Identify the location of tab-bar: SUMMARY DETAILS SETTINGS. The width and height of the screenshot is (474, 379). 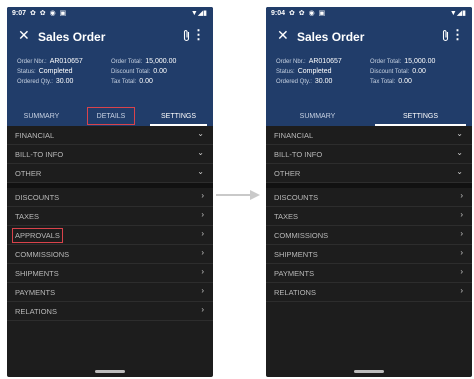
(110, 116).